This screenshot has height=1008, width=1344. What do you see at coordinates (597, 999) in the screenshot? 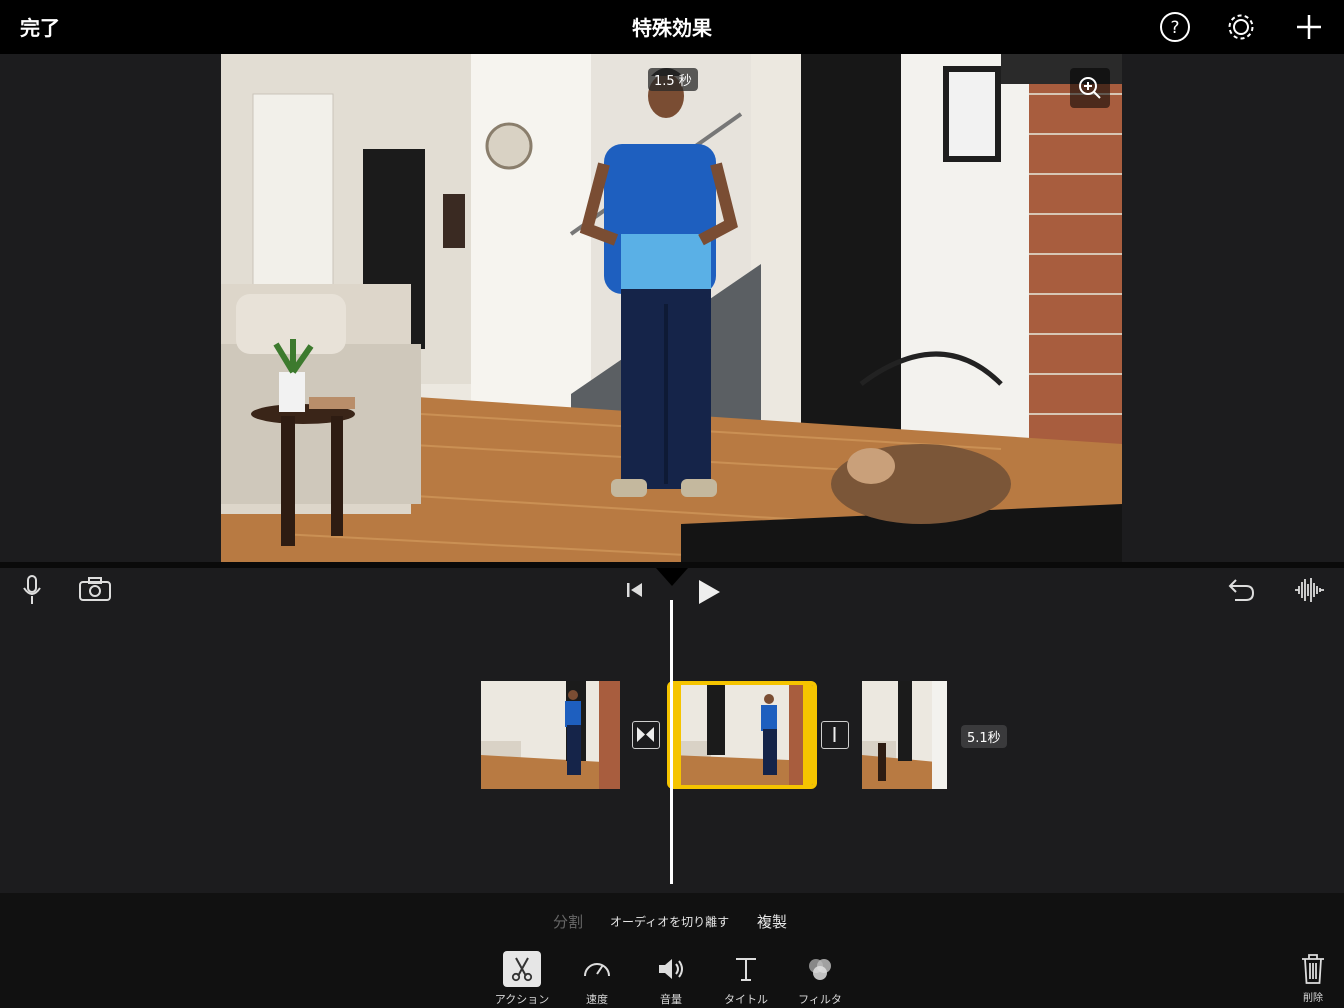
I see `tool-label: 速度` at bounding box center [597, 999].